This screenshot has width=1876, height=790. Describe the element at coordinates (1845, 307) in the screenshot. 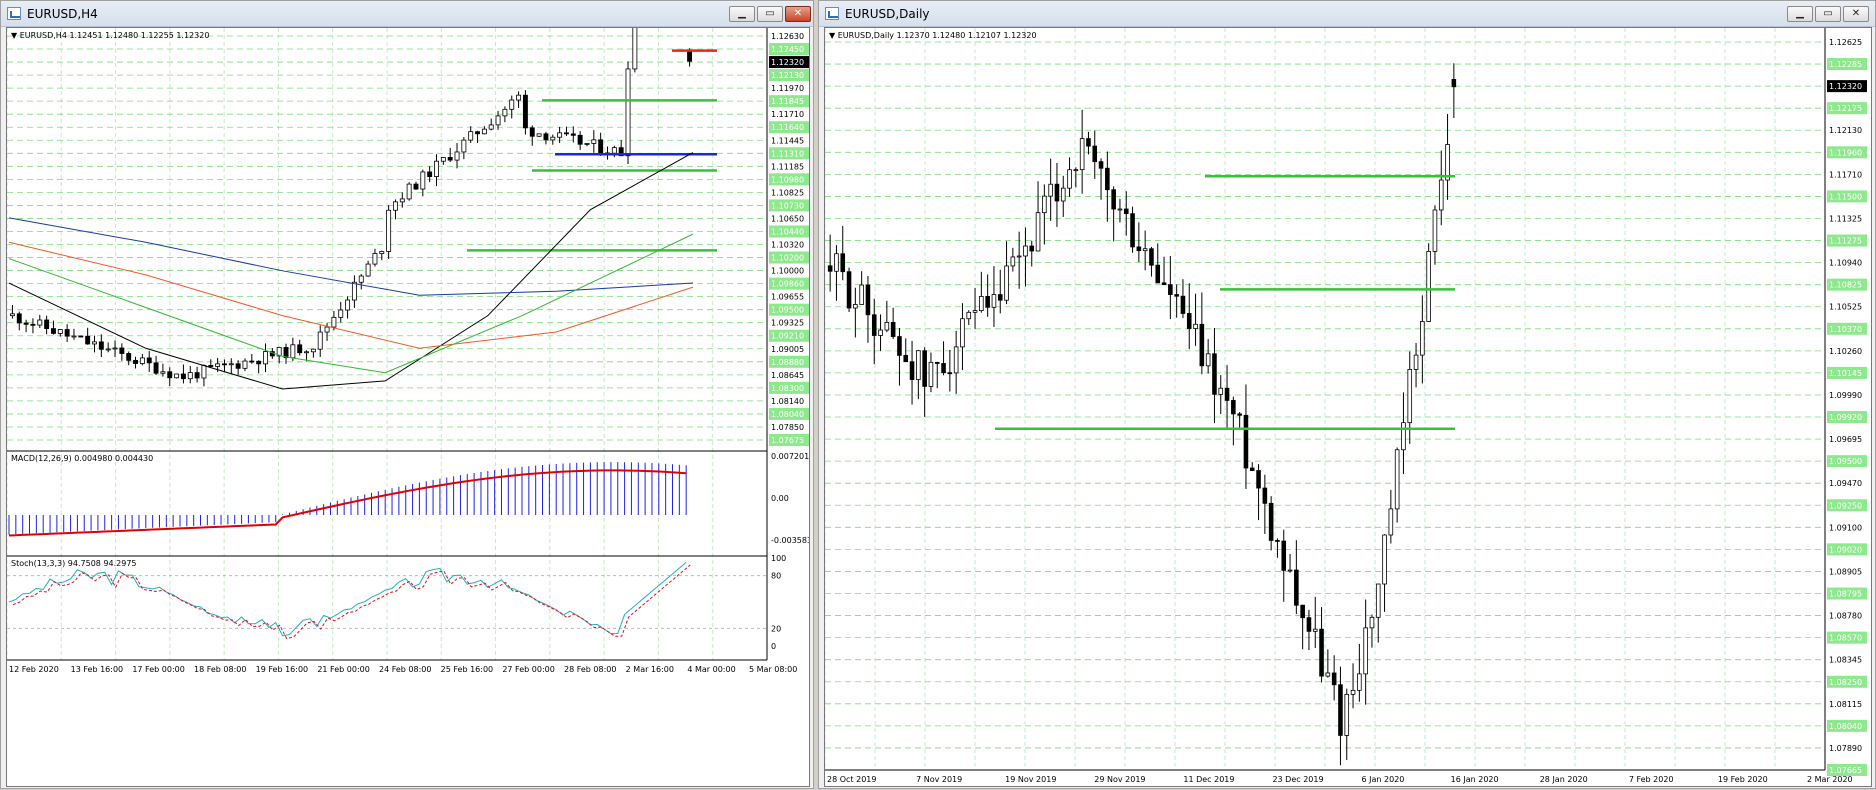

I see `price-label: 1.10525` at that location.